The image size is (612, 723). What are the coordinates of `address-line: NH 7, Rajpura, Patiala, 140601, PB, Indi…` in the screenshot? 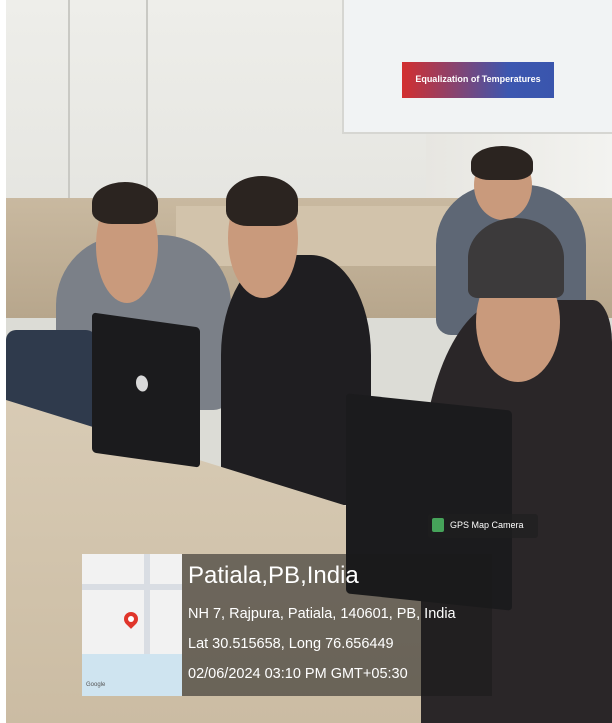 It's located at (322, 614).